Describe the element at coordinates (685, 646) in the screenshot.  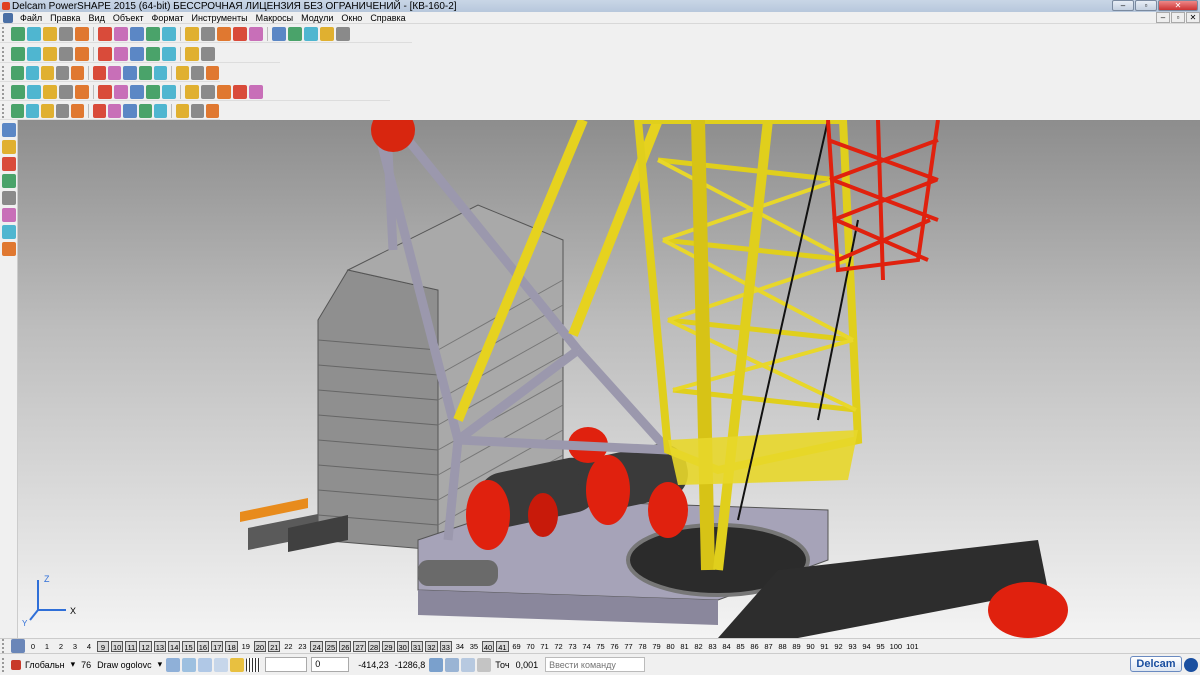
I see `level-button: 81` at that location.